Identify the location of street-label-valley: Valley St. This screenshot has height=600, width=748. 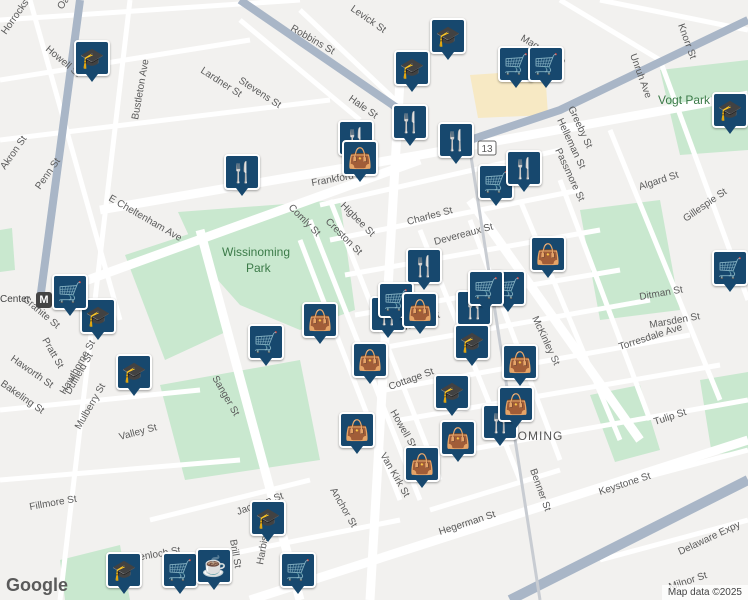
(138, 432).